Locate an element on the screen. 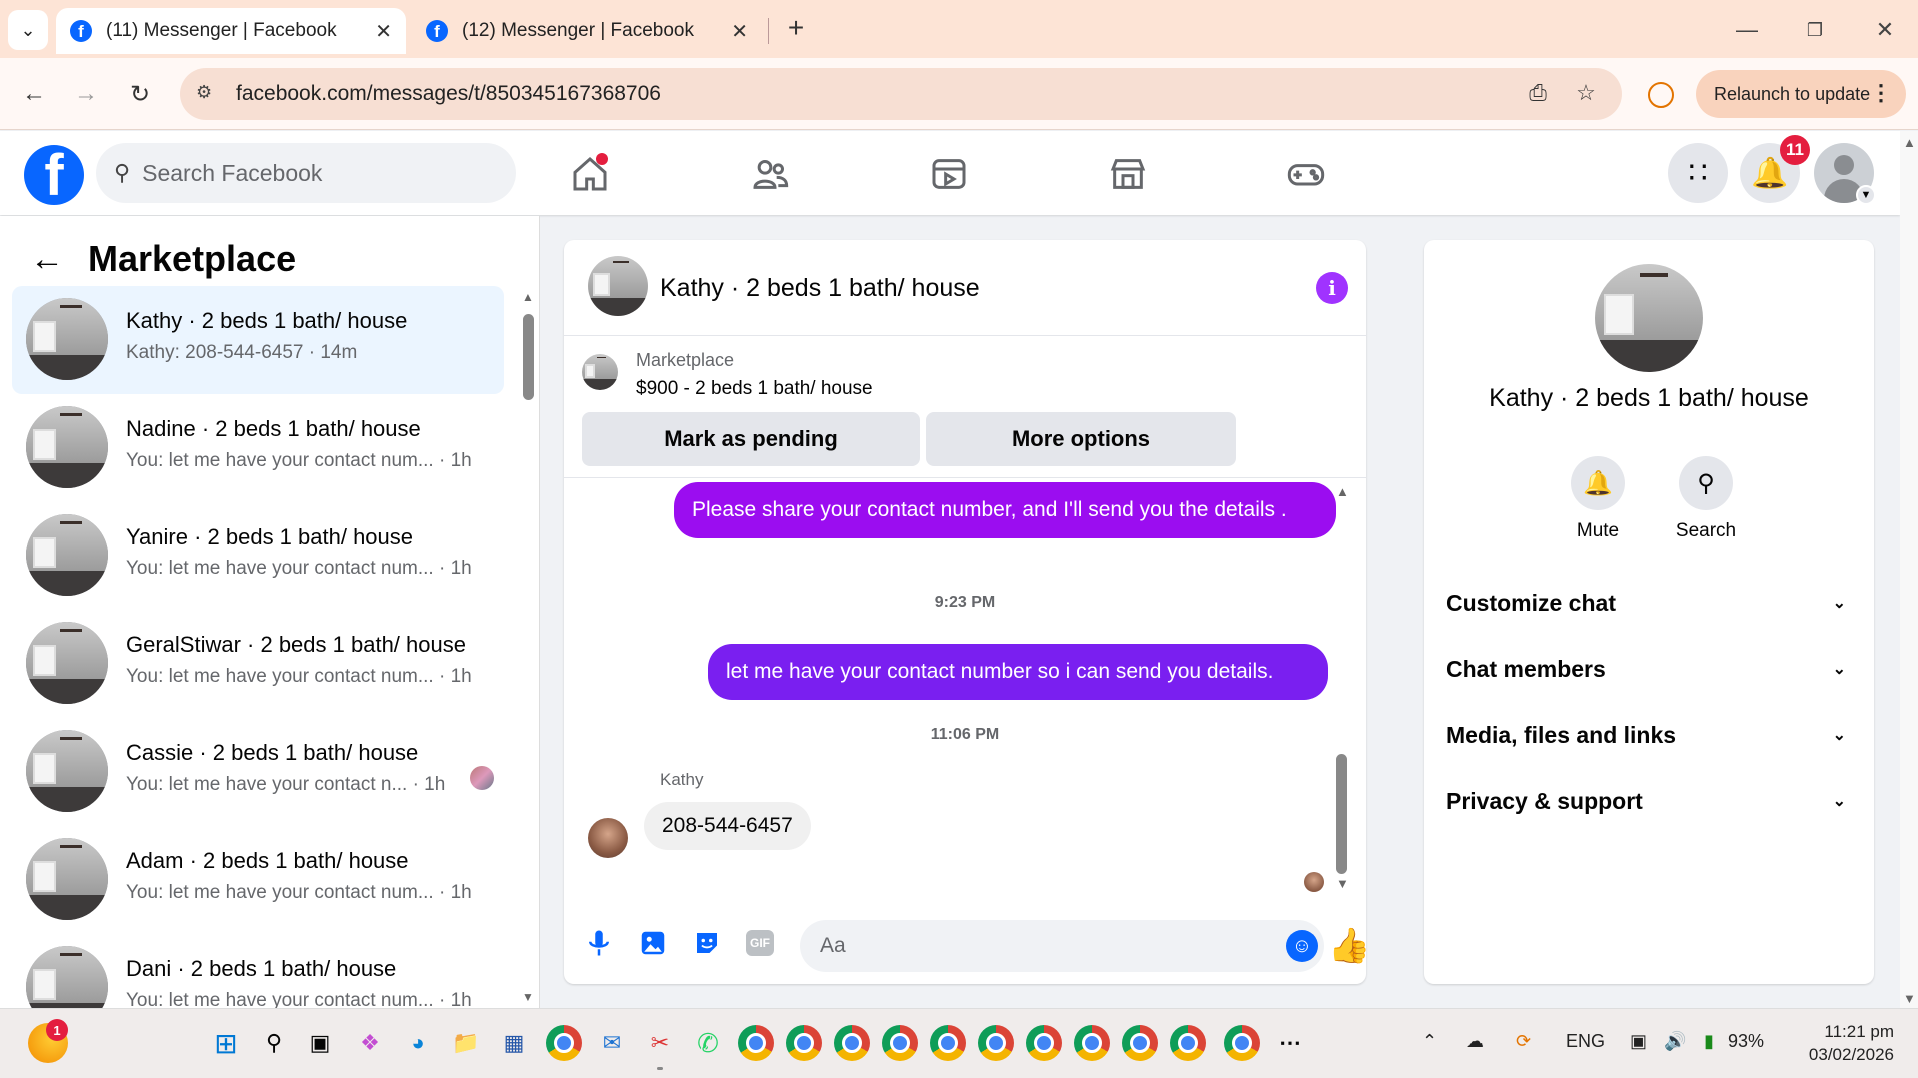 The width and height of the screenshot is (1918, 1078). tab-messenger-active: f (11) Messenger | Facebook ✕ is located at coordinates (231, 31).